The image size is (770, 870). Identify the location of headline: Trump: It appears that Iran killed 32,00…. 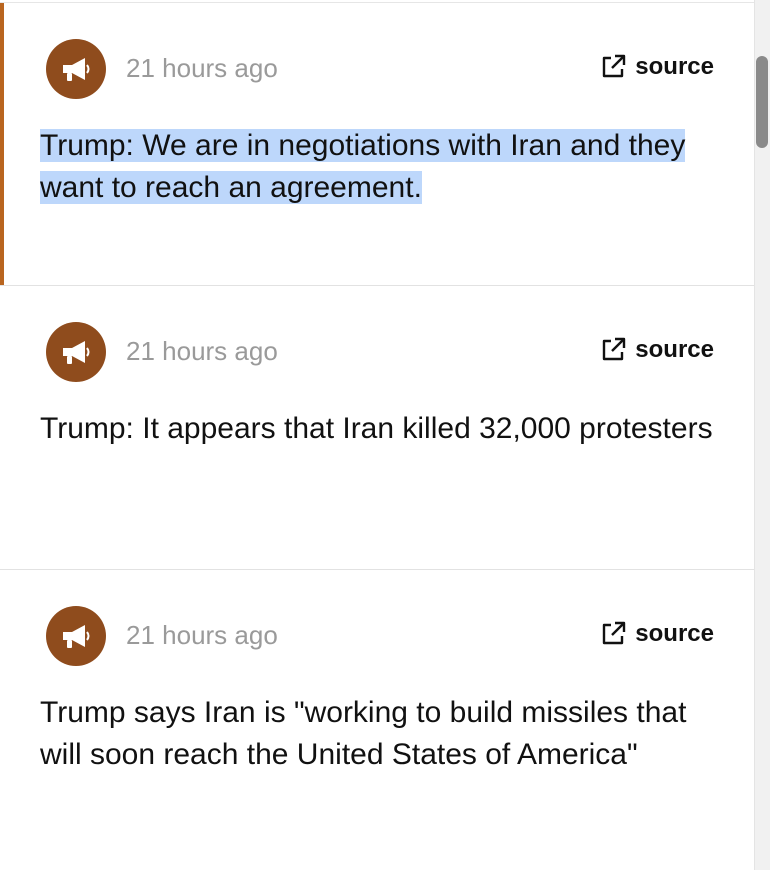
(376, 428).